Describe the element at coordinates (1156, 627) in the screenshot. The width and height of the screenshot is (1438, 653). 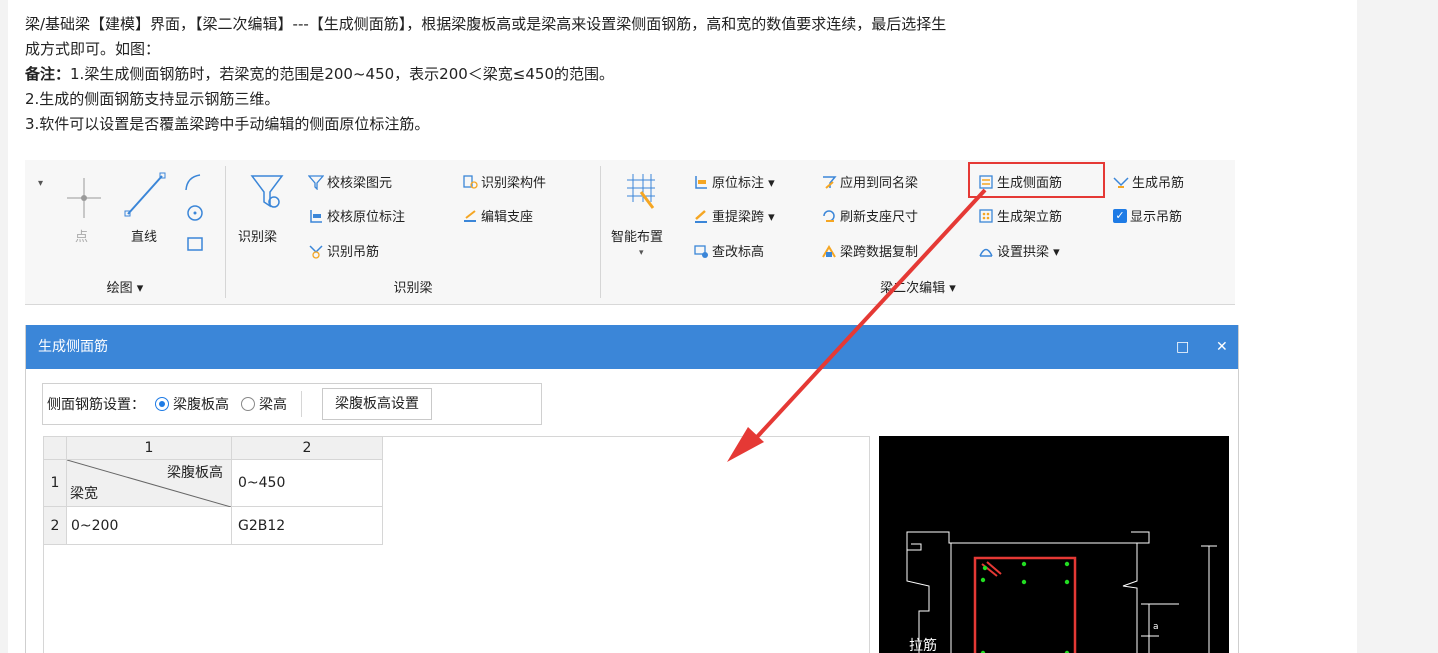
I see `dimension-label-a: a` at that location.